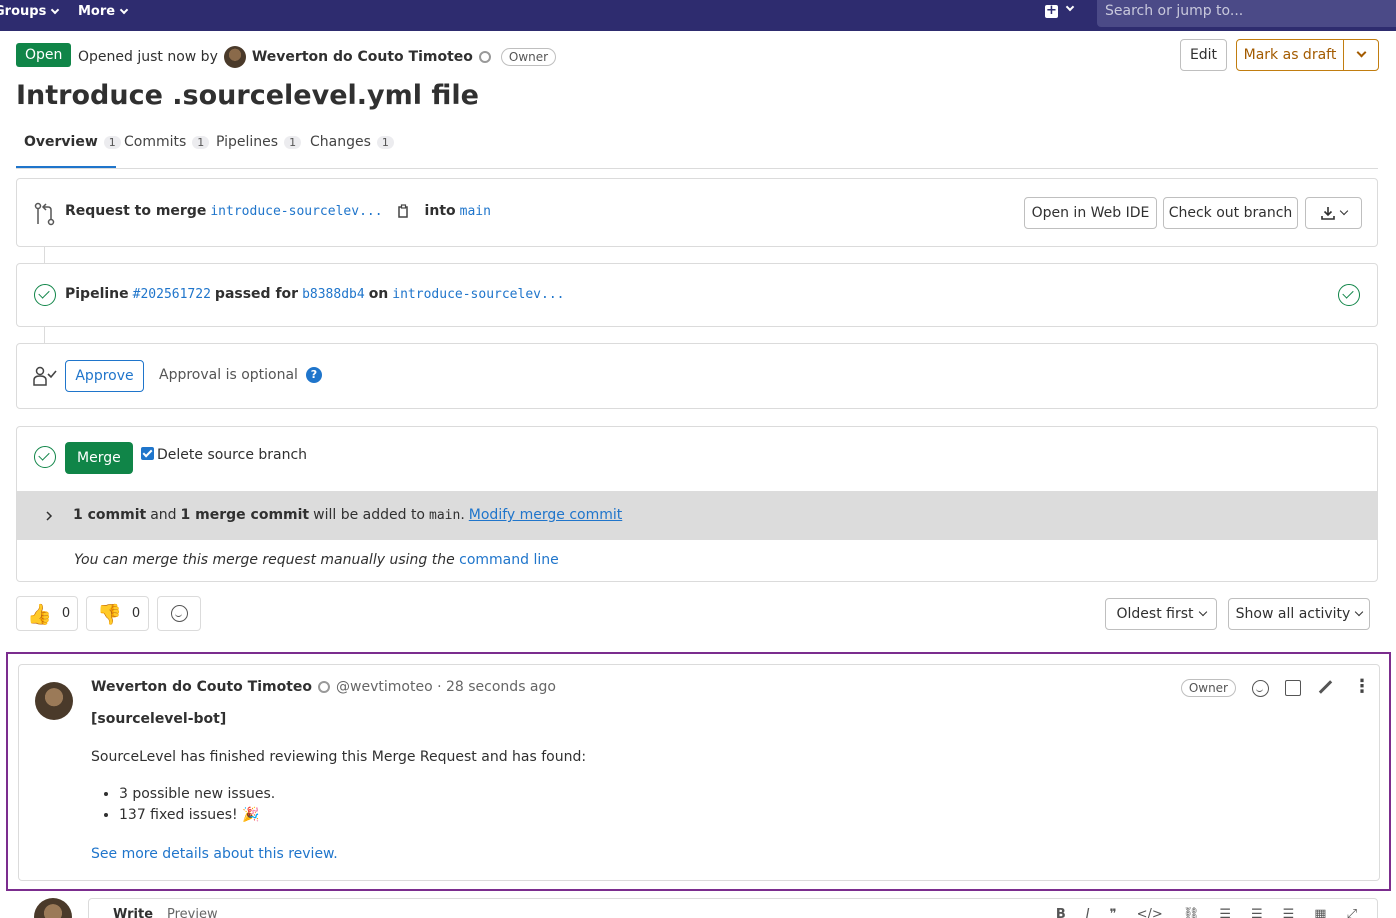  What do you see at coordinates (1257, 912) in the screenshot?
I see `numbered-list-icon: ☰` at bounding box center [1257, 912].